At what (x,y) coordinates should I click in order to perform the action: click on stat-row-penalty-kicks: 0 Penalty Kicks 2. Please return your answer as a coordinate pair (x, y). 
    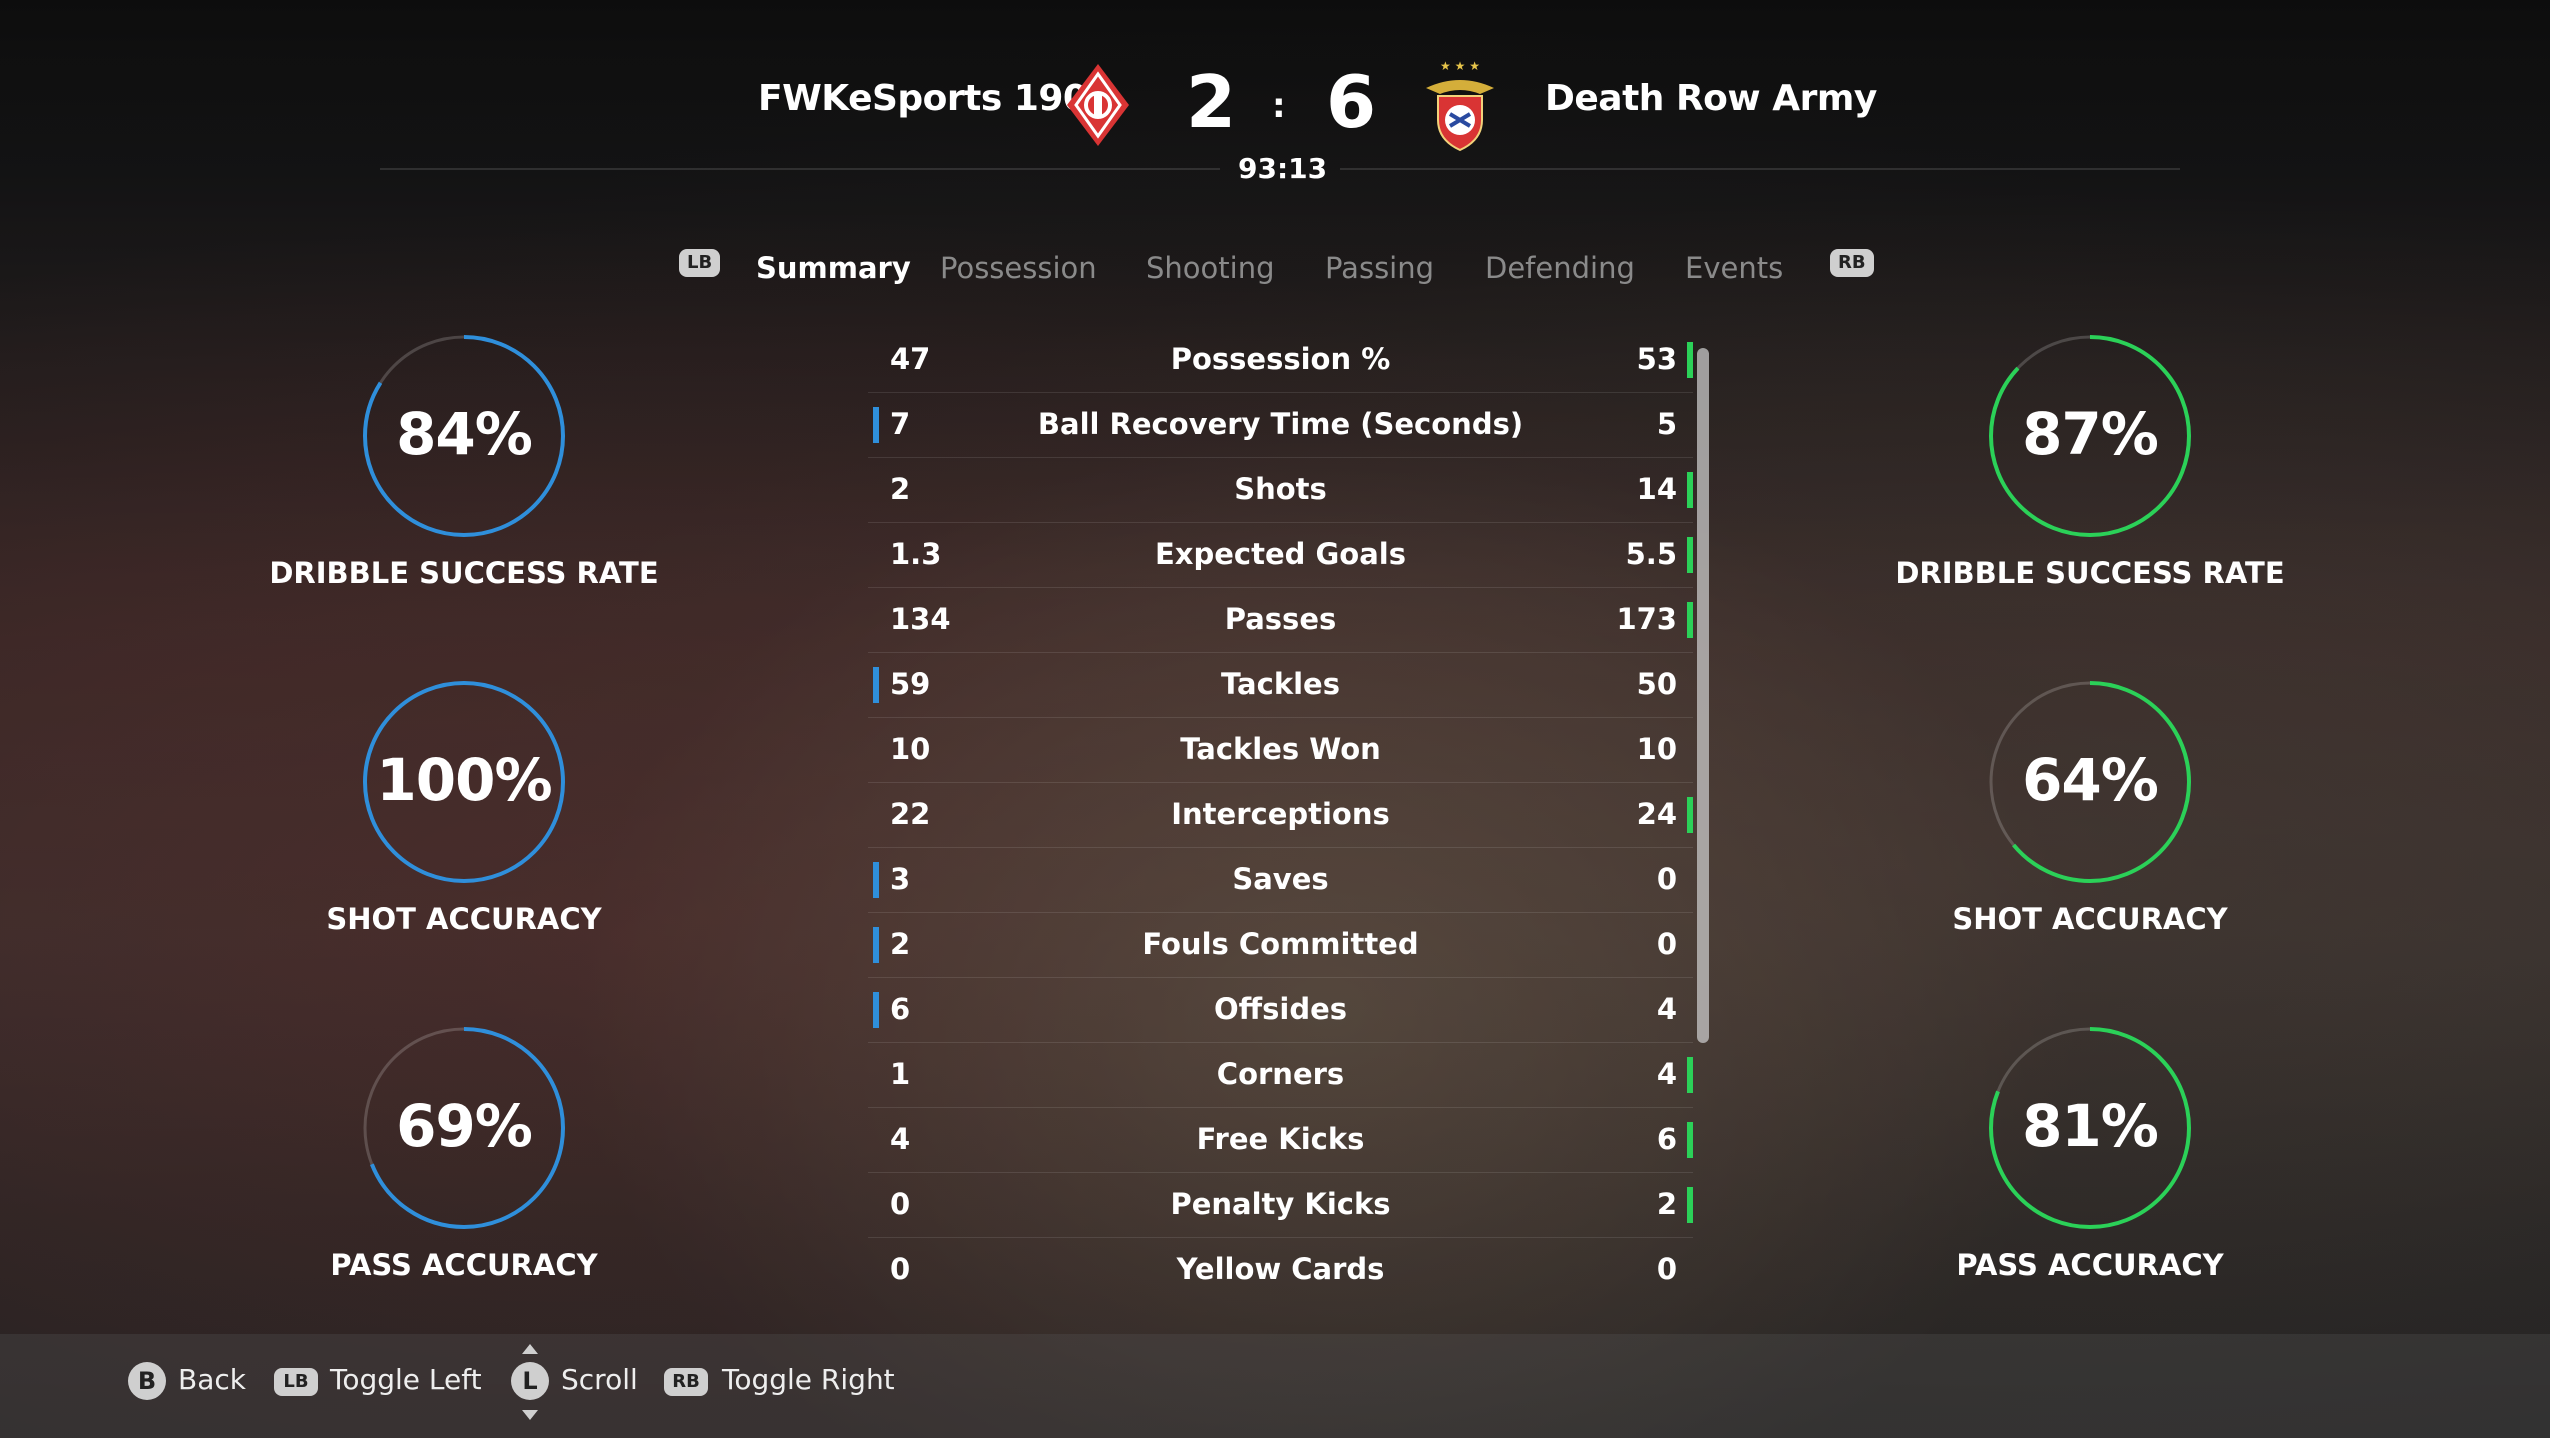
    Looking at the image, I should click on (1280, 1205).